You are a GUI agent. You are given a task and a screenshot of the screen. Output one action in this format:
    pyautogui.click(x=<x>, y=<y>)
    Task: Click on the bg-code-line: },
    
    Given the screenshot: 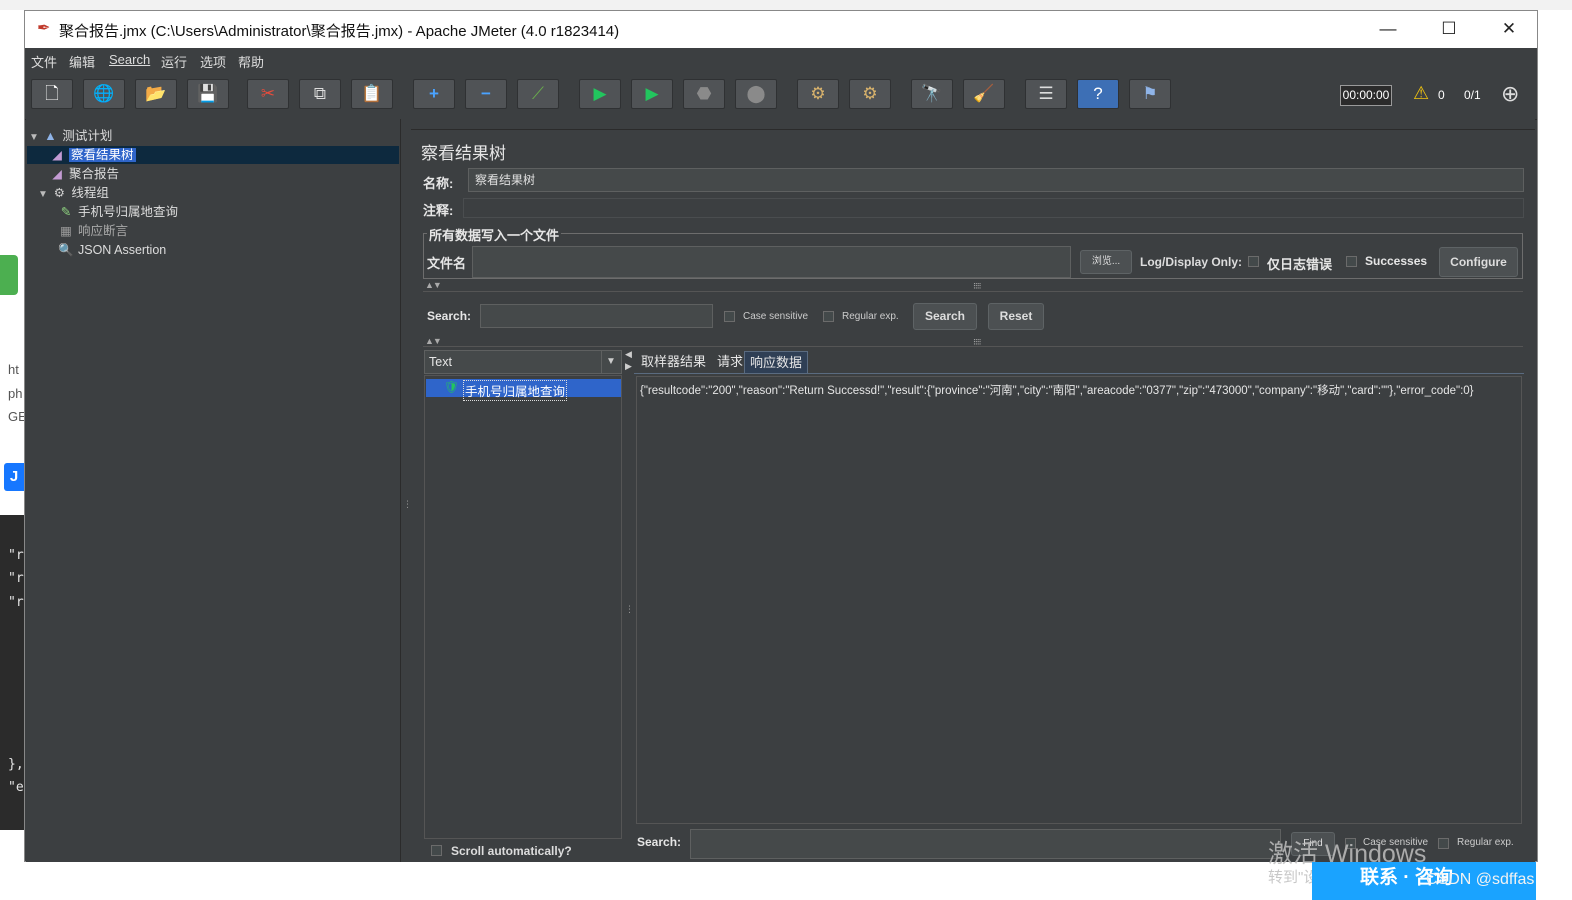 What is the action you would take?
    pyautogui.click(x=16, y=764)
    